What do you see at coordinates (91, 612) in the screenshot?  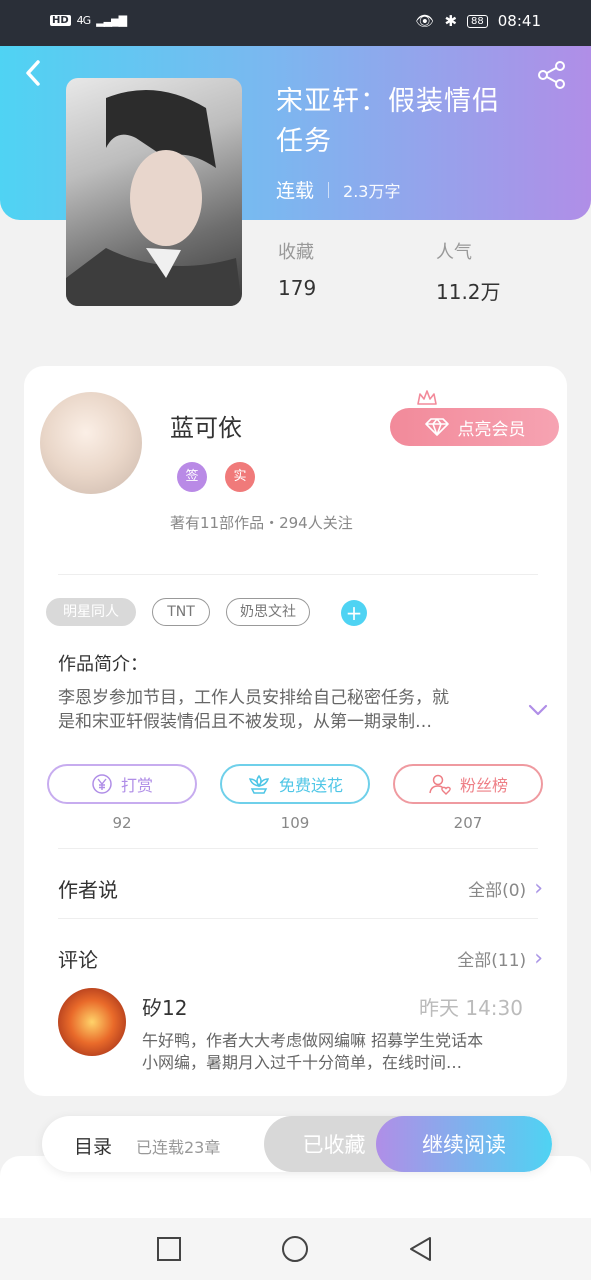 I see `tag-genre: 明星同人` at bounding box center [91, 612].